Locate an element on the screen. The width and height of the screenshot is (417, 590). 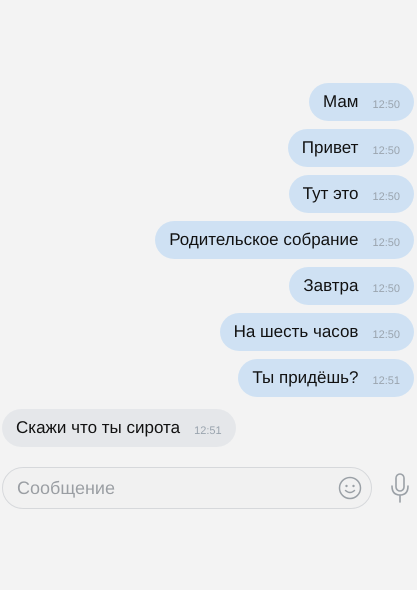
message-text: Мам is located at coordinates (340, 102).